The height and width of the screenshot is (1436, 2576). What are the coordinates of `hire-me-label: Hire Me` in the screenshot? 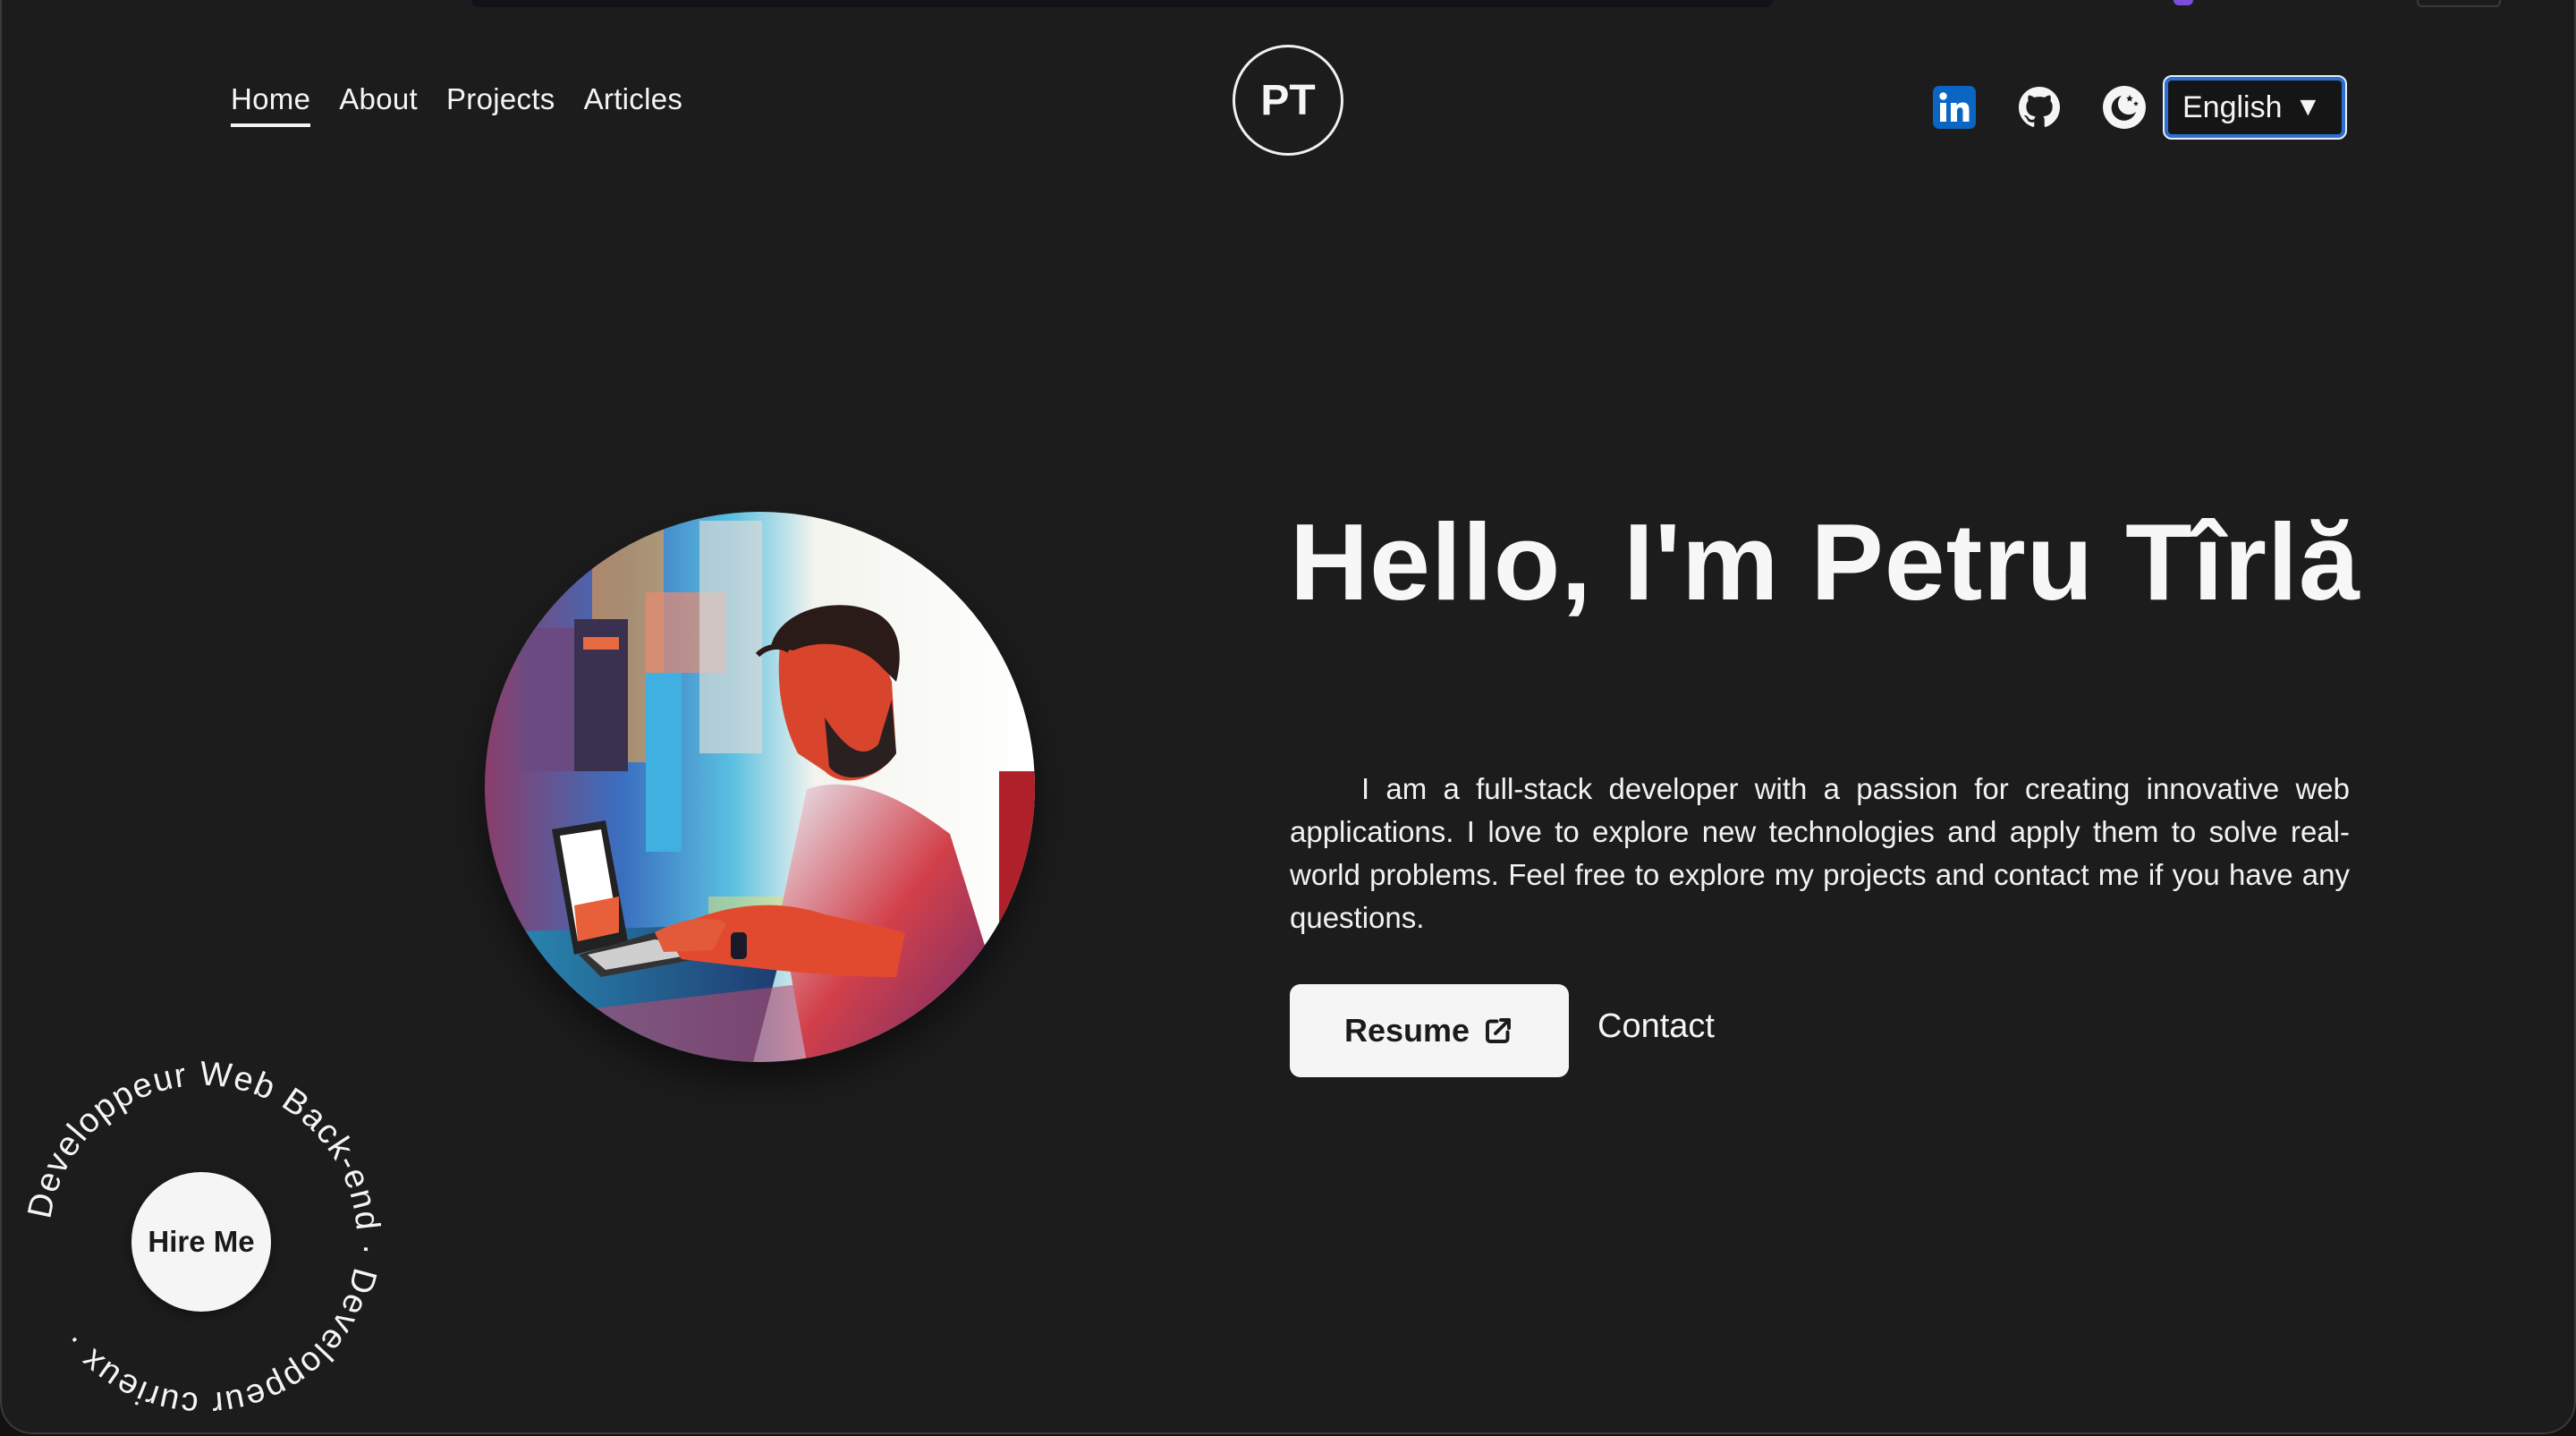 It's located at (201, 1241).